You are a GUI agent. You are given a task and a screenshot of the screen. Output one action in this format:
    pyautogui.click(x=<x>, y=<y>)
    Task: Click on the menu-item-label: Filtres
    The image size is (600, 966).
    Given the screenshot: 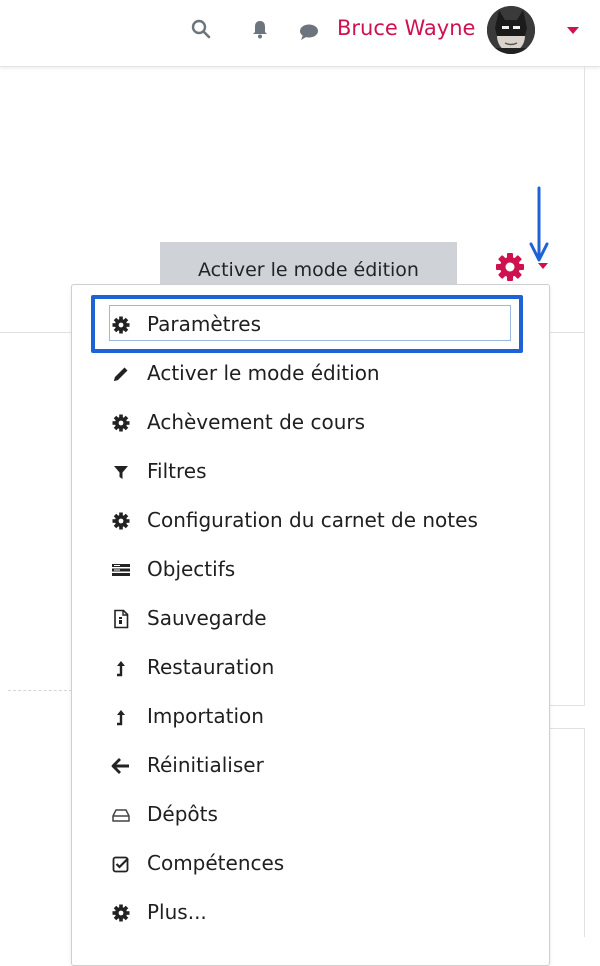 What is the action you would take?
    pyautogui.click(x=177, y=471)
    